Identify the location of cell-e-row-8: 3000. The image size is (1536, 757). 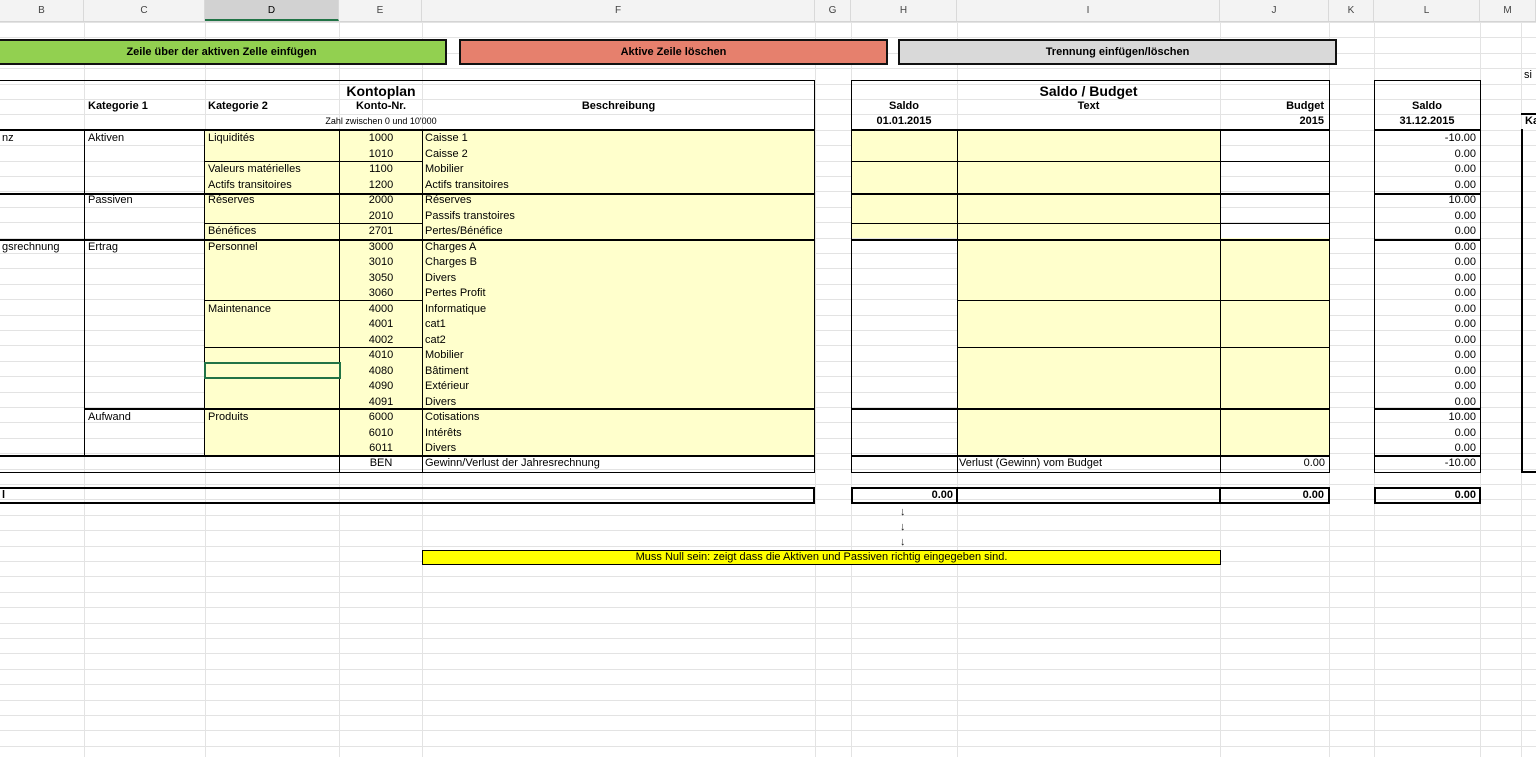
(381, 247).